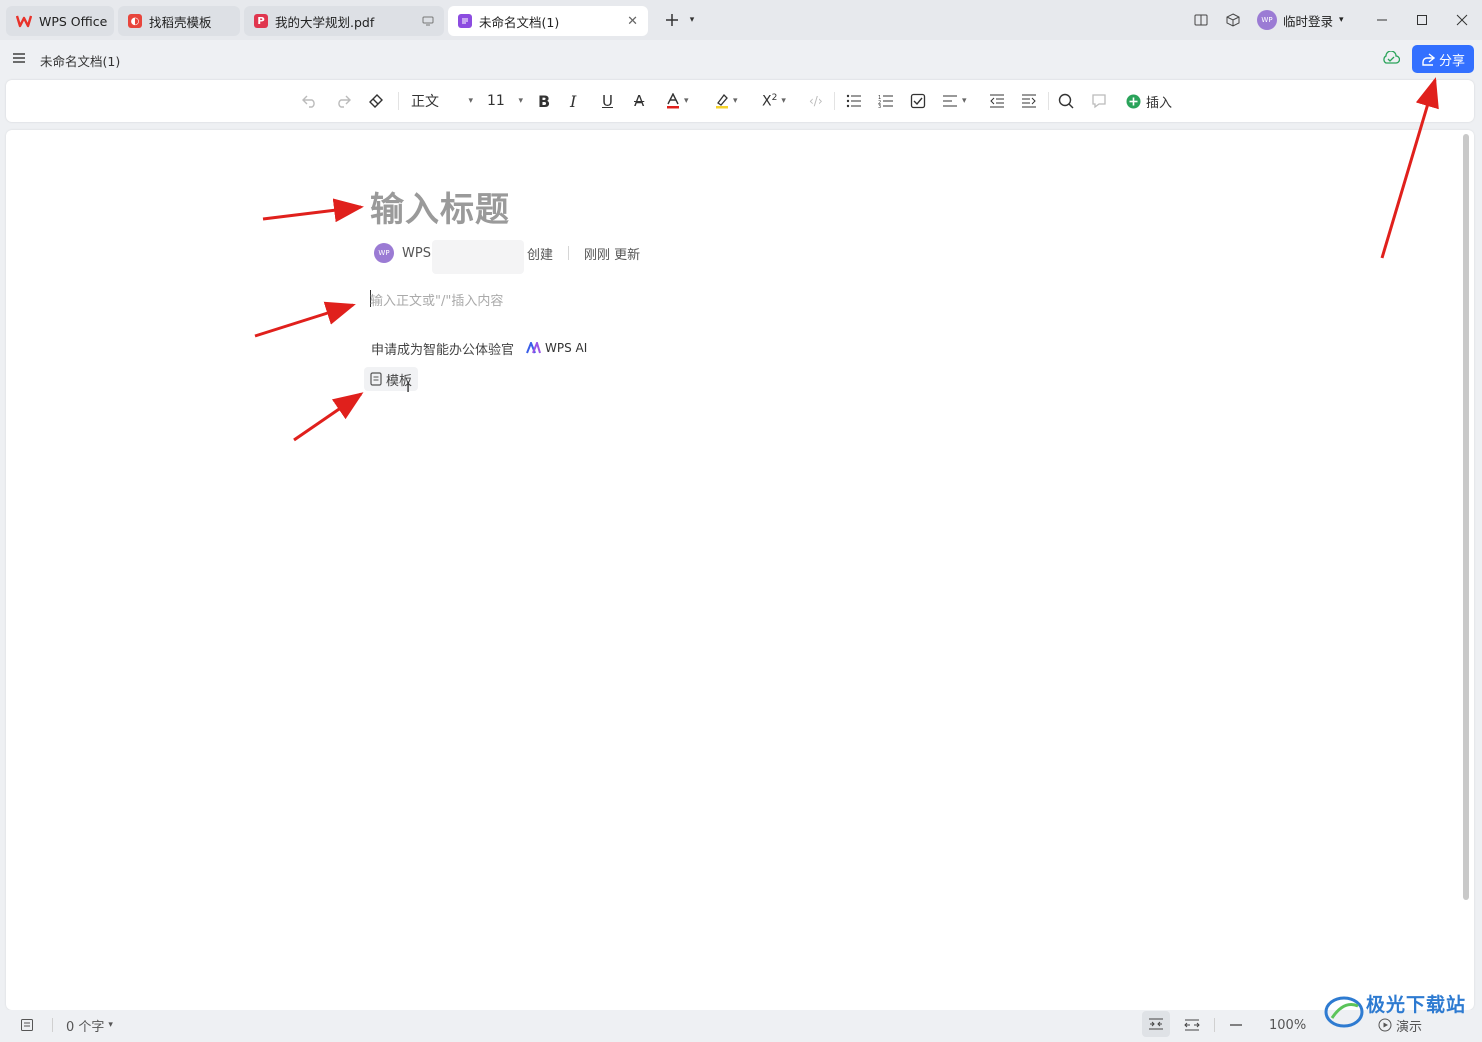 The width and height of the screenshot is (1482, 1042). Describe the element at coordinates (85, 1027) in the screenshot. I see `word-count-value: 0 个字` at that location.